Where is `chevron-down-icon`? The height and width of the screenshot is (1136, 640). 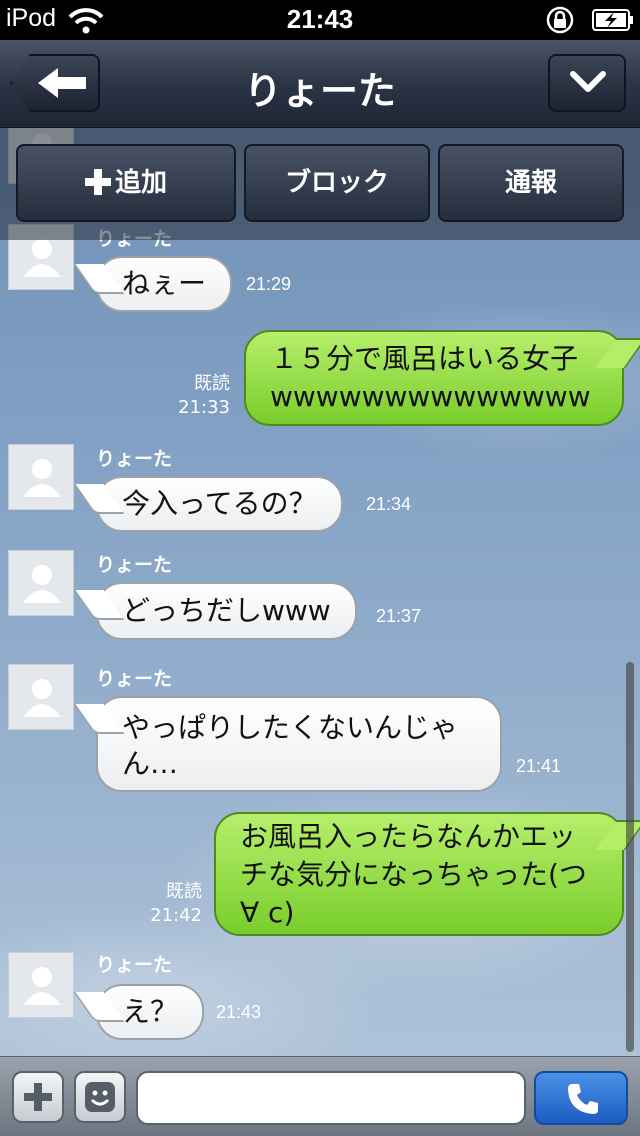 chevron-down-icon is located at coordinates (588, 81).